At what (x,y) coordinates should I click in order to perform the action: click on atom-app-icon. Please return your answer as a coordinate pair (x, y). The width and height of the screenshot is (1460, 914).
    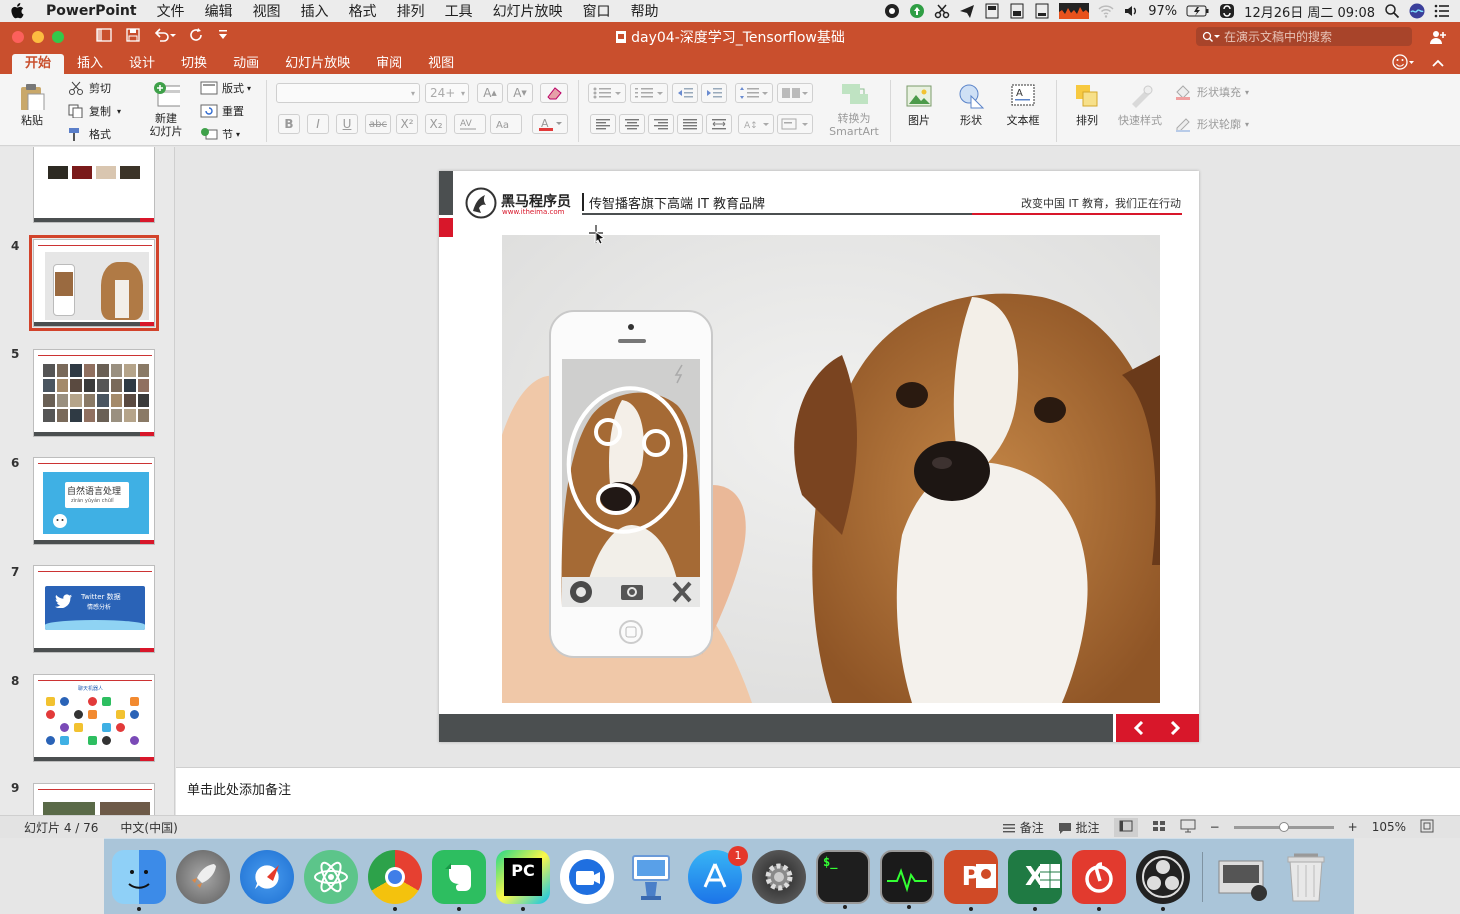
    Looking at the image, I should click on (331, 876).